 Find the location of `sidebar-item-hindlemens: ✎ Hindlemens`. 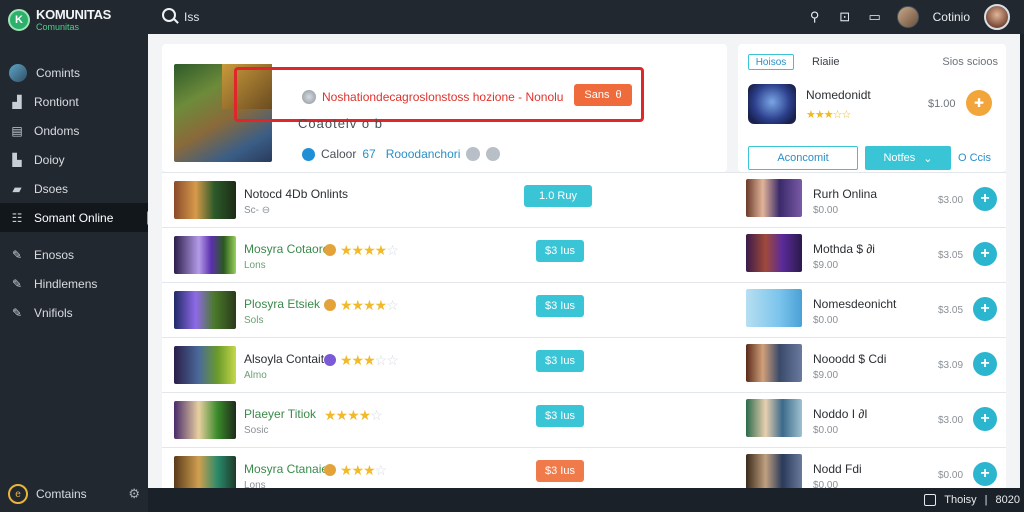

sidebar-item-hindlemens: ✎ Hindlemens is located at coordinates (74, 283).